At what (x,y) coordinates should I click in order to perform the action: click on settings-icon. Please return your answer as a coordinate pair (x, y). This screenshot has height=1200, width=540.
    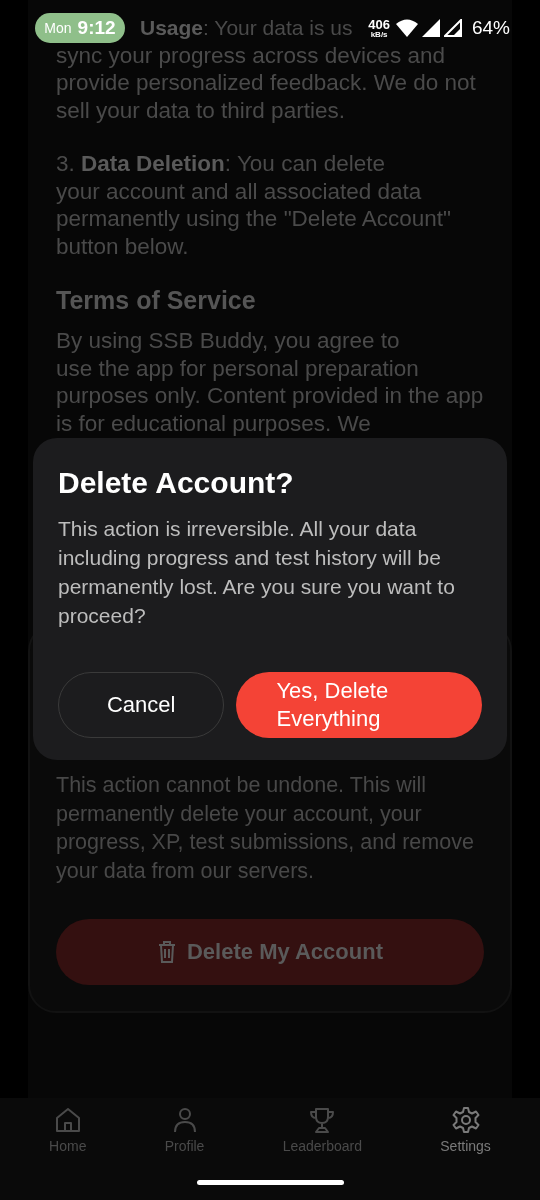
    Looking at the image, I should click on (465, 1120).